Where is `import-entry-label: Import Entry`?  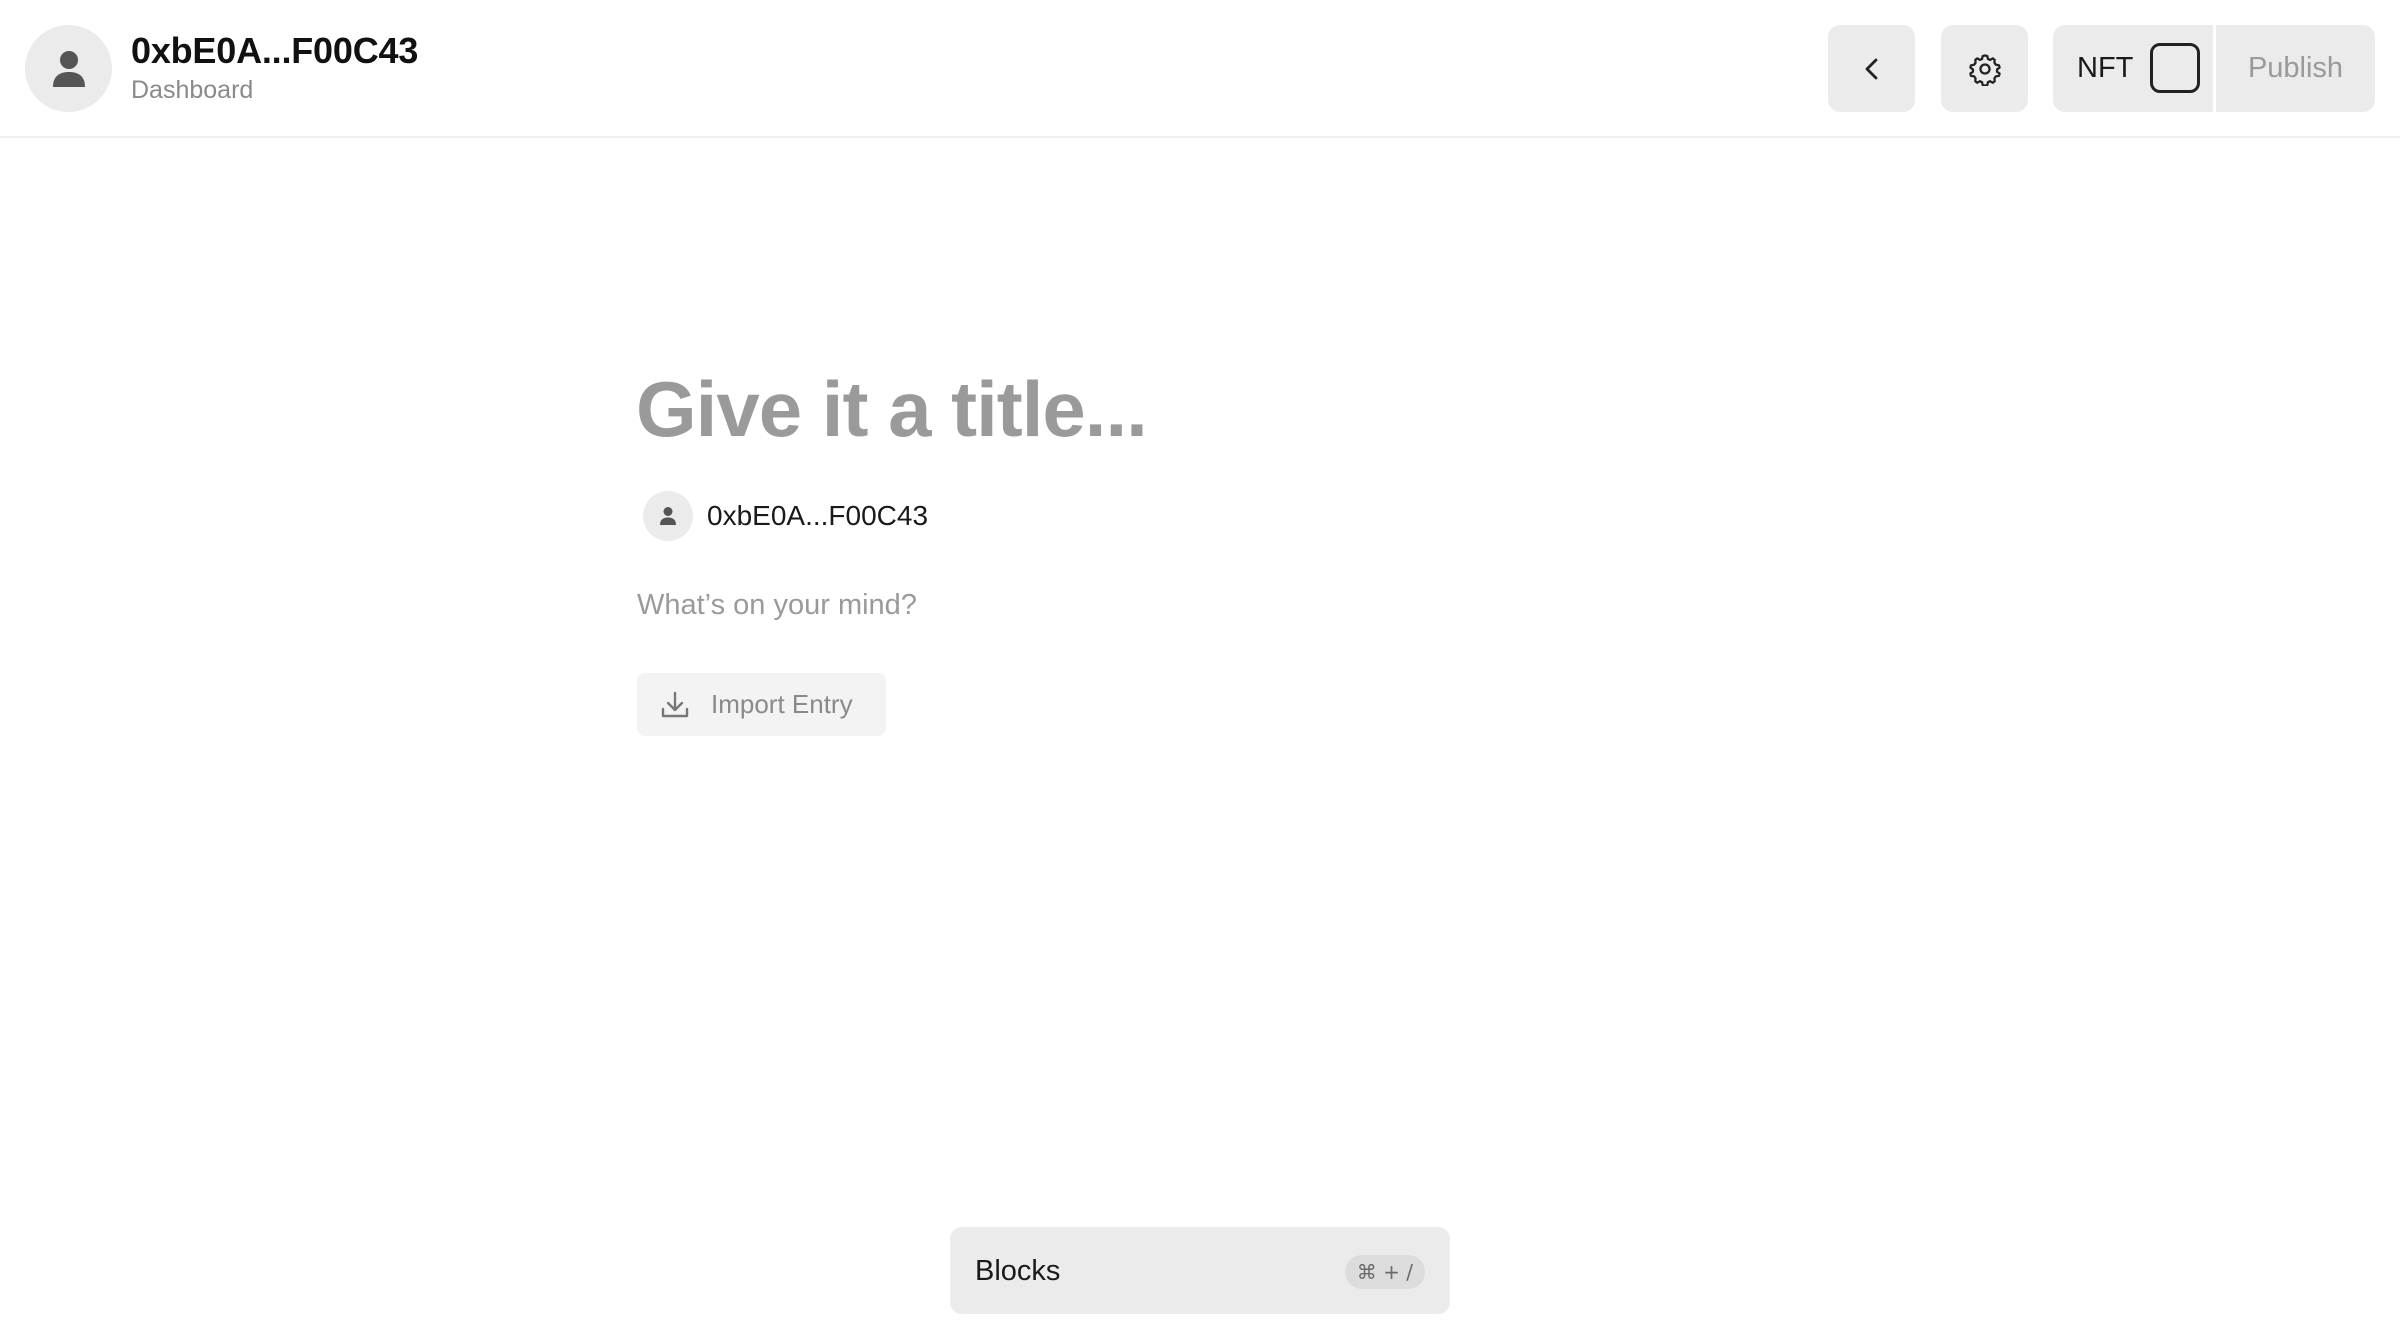
import-entry-label: Import Entry is located at coordinates (782, 704).